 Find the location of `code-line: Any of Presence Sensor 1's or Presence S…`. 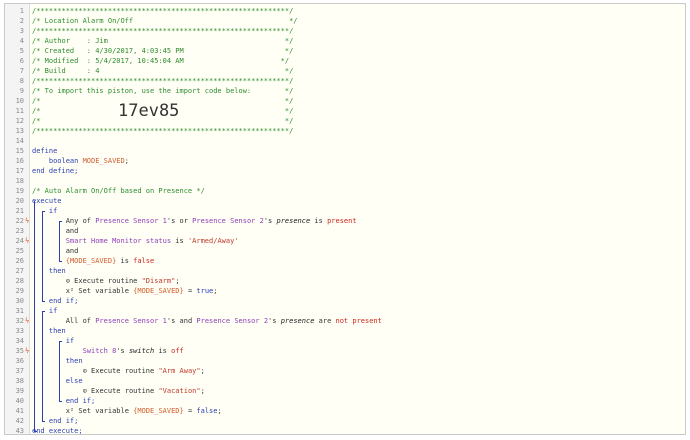

code-line: Any of Presence Sensor 1's or Presence S… is located at coordinates (194, 221).